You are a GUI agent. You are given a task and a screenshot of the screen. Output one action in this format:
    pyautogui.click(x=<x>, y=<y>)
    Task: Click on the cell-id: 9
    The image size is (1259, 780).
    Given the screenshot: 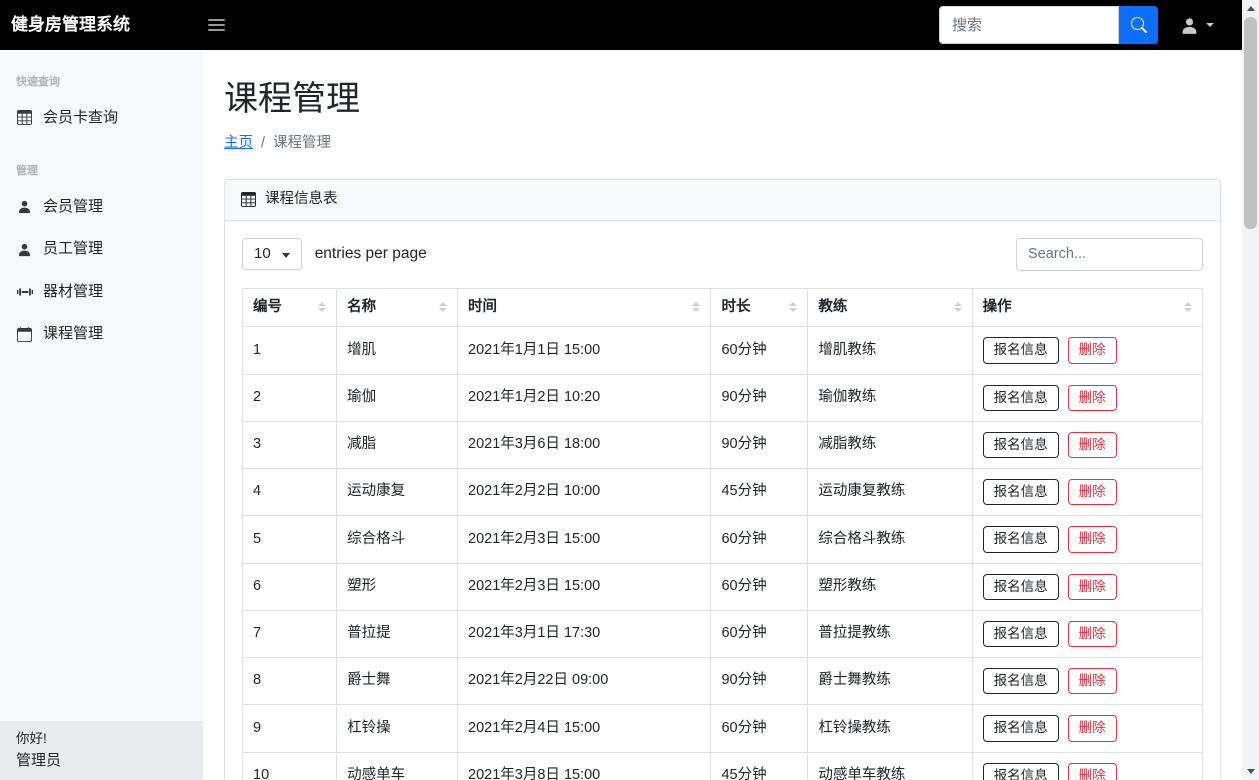 What is the action you would take?
    pyautogui.click(x=289, y=728)
    